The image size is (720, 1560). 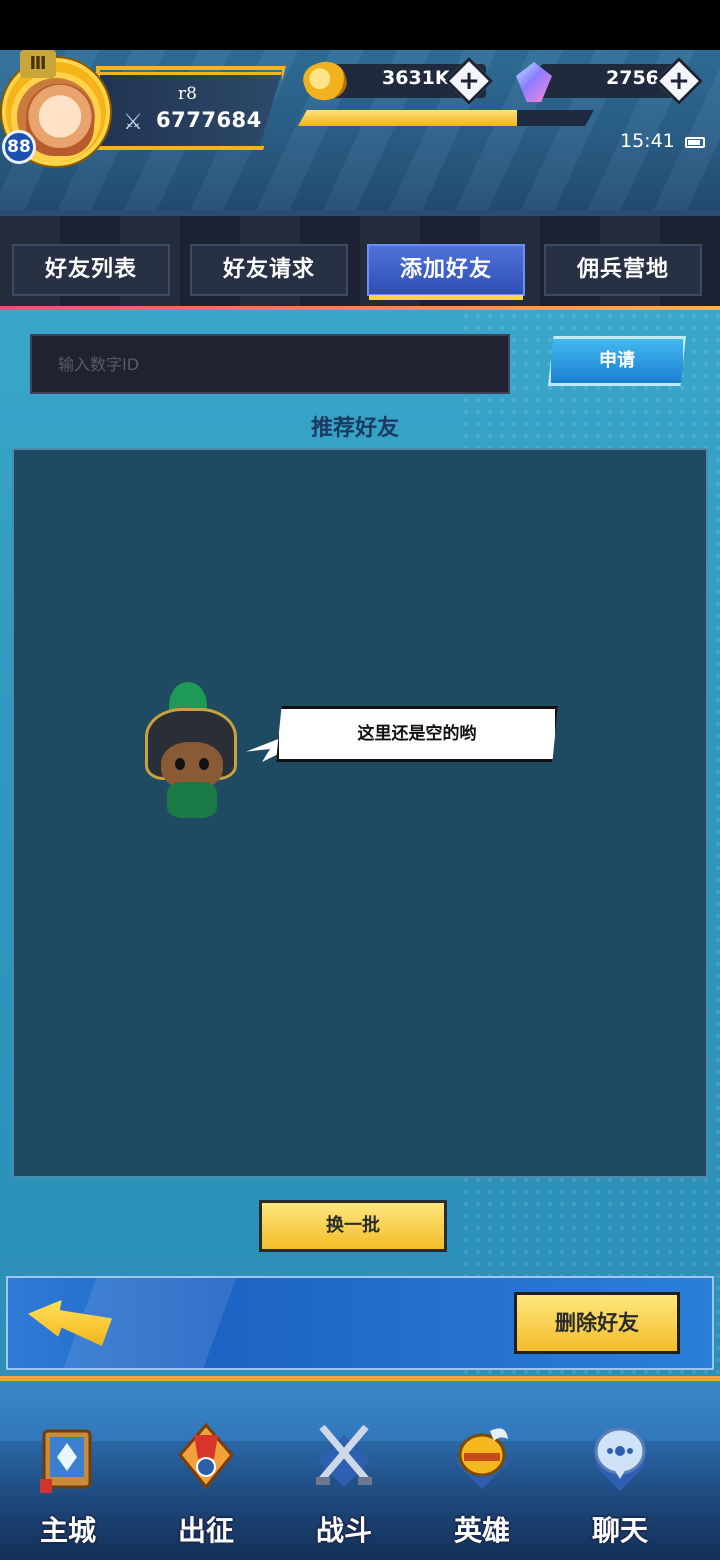 What do you see at coordinates (597, 1323) in the screenshot?
I see `delete-friend-button: 删除好友` at bounding box center [597, 1323].